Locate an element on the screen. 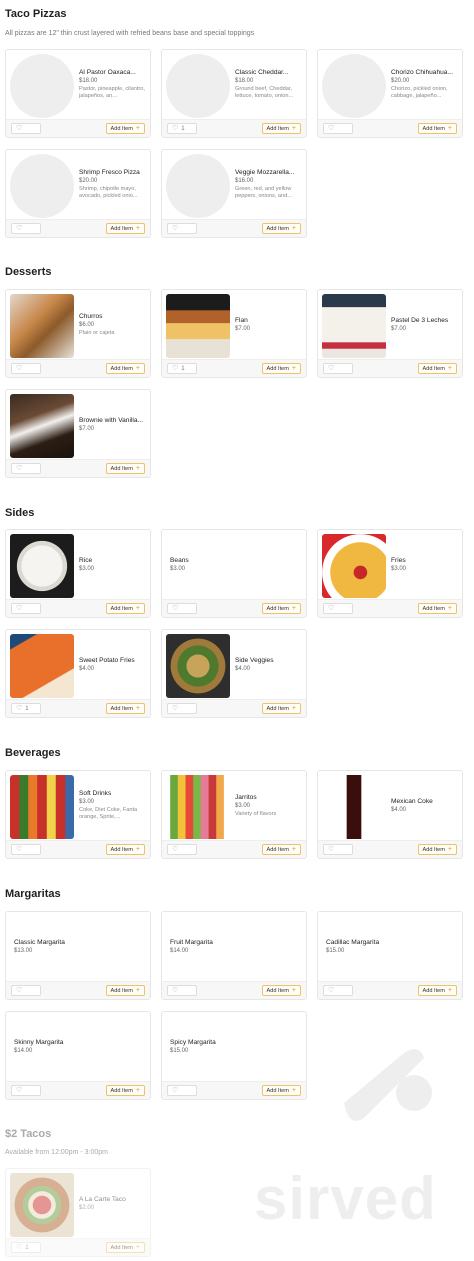  item-price: $14.00 is located at coordinates (179, 951).